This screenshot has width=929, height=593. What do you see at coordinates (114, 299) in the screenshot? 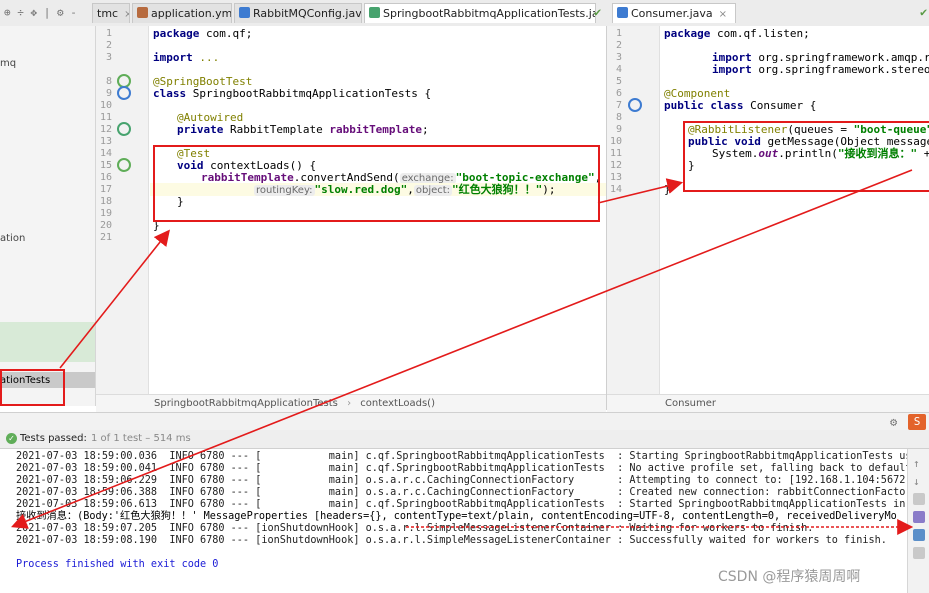
I see `arrow-class-to-code` at bounding box center [114, 299].